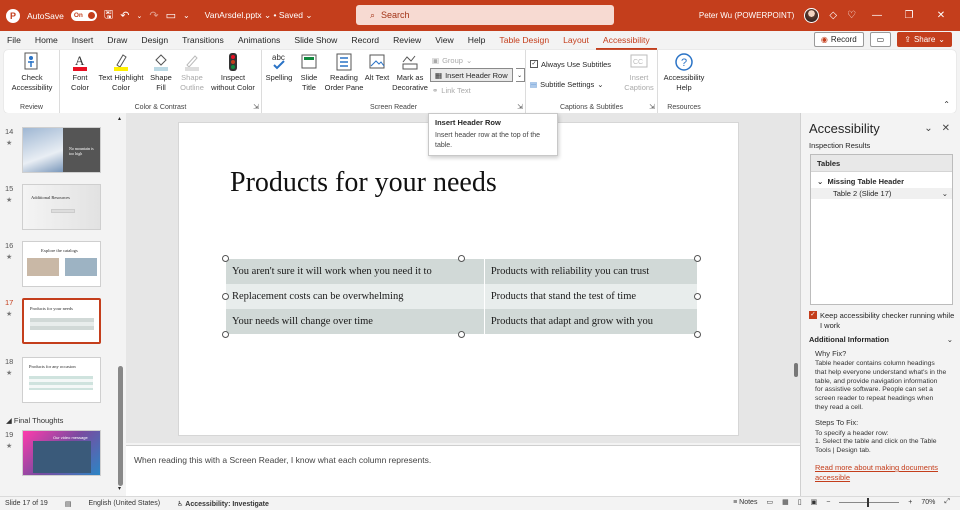 The width and height of the screenshot is (960, 510). I want to click on tab-help: Help, so click(477, 40).